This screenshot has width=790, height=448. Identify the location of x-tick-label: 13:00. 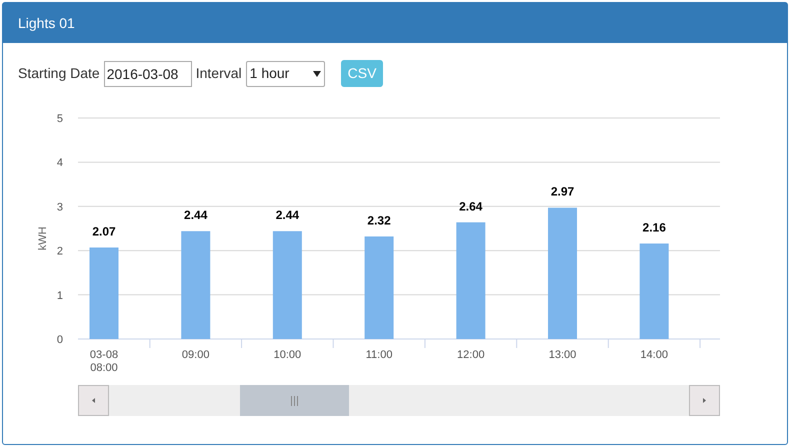
(562, 355).